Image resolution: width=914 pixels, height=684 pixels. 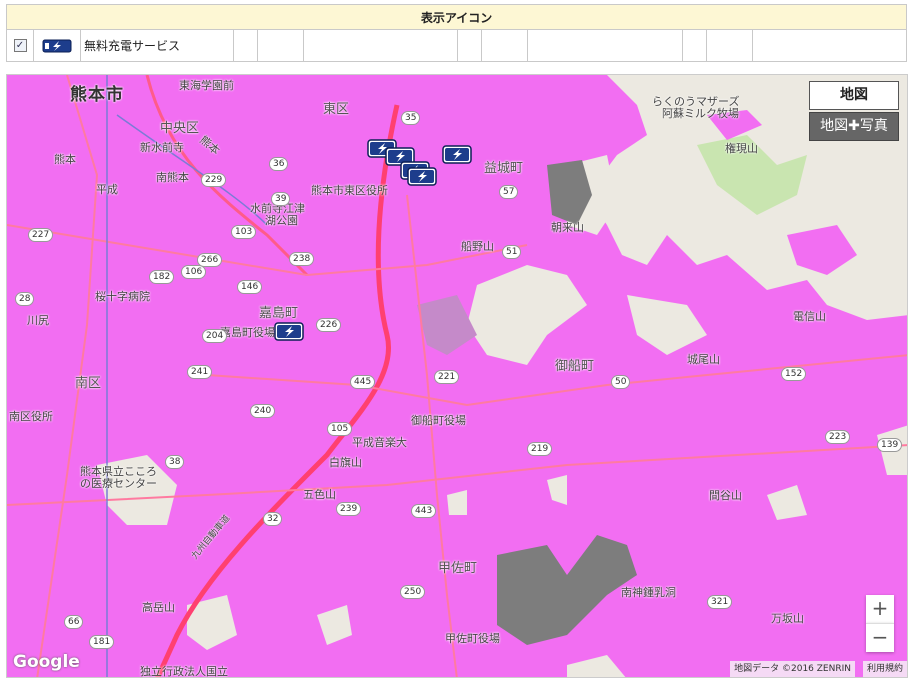 I want to click on label-kumamoto-city: 熊本市, so click(x=97, y=95).